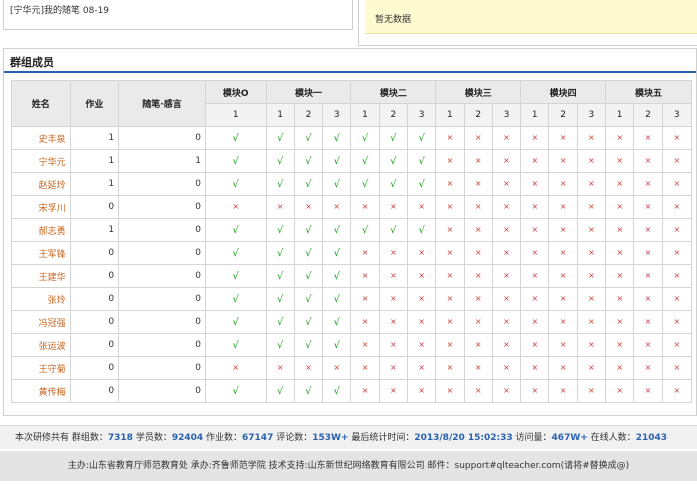 The height and width of the screenshot is (485, 697). What do you see at coordinates (41, 253) in the screenshot?
I see `member-name-link: 王军锋` at bounding box center [41, 253].